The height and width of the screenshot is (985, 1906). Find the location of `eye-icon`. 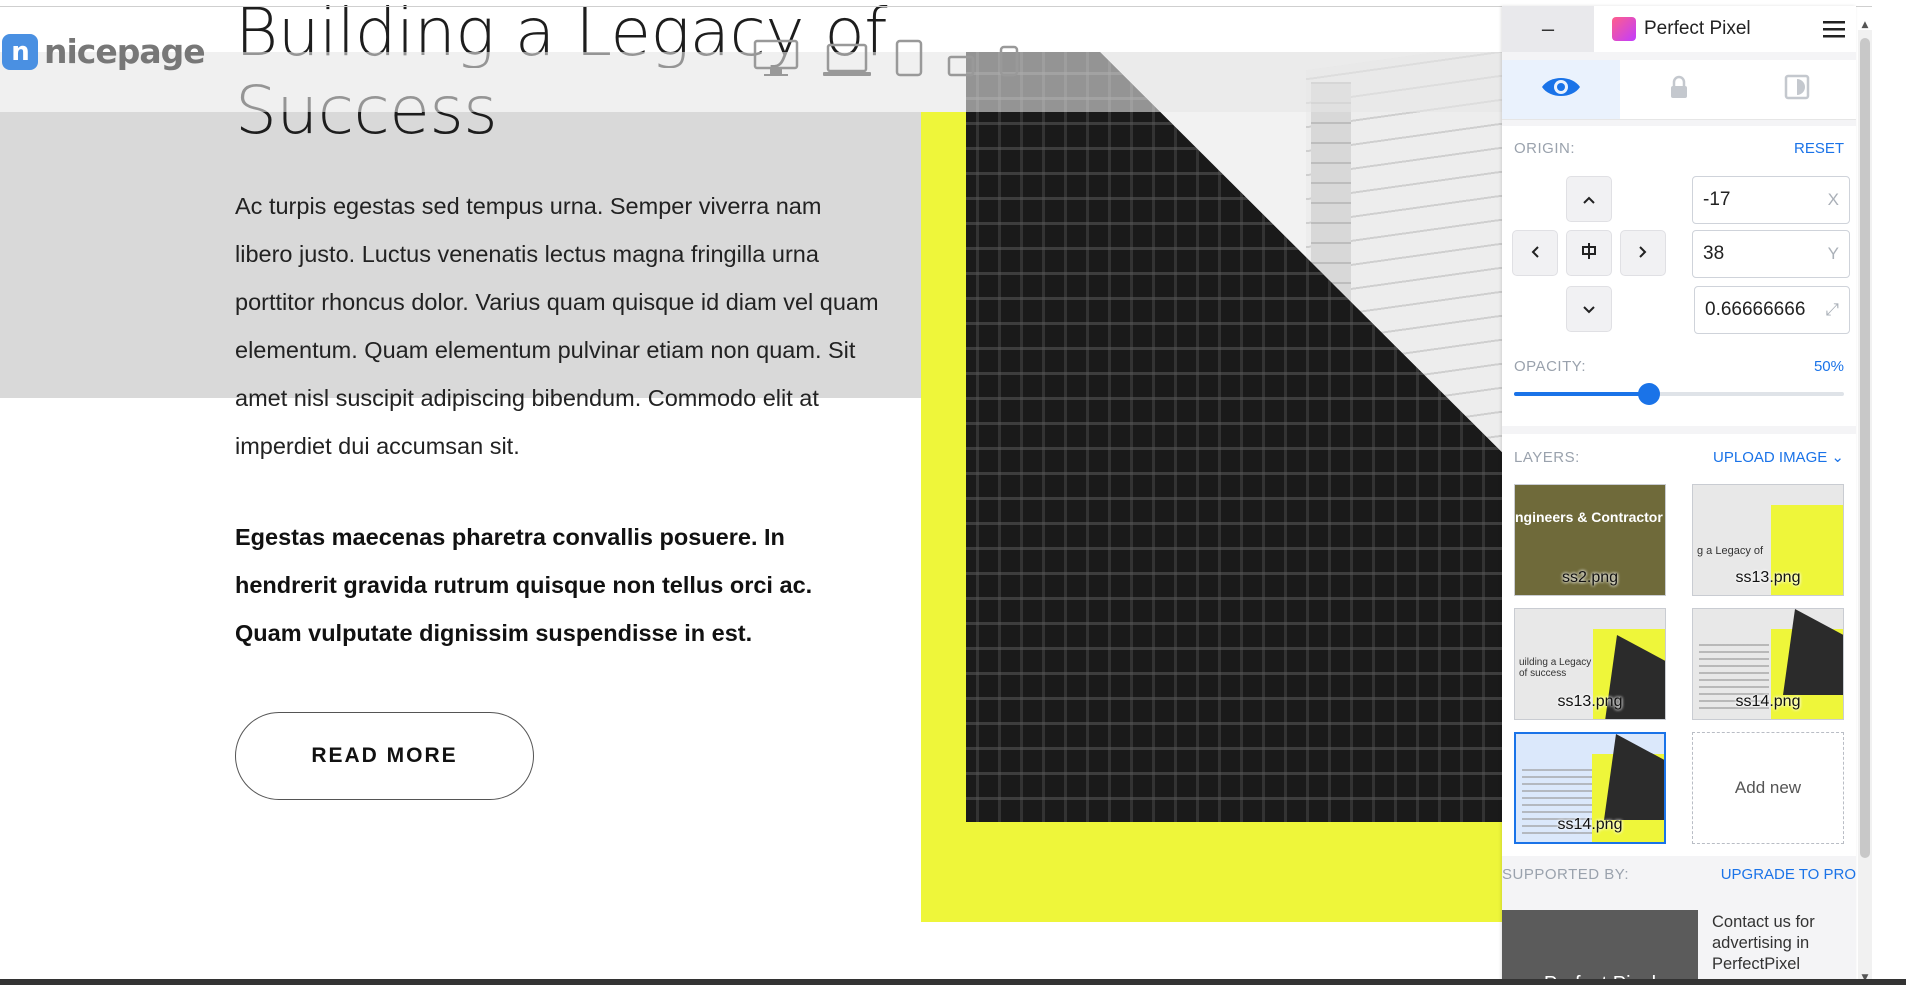

eye-icon is located at coordinates (1561, 89).